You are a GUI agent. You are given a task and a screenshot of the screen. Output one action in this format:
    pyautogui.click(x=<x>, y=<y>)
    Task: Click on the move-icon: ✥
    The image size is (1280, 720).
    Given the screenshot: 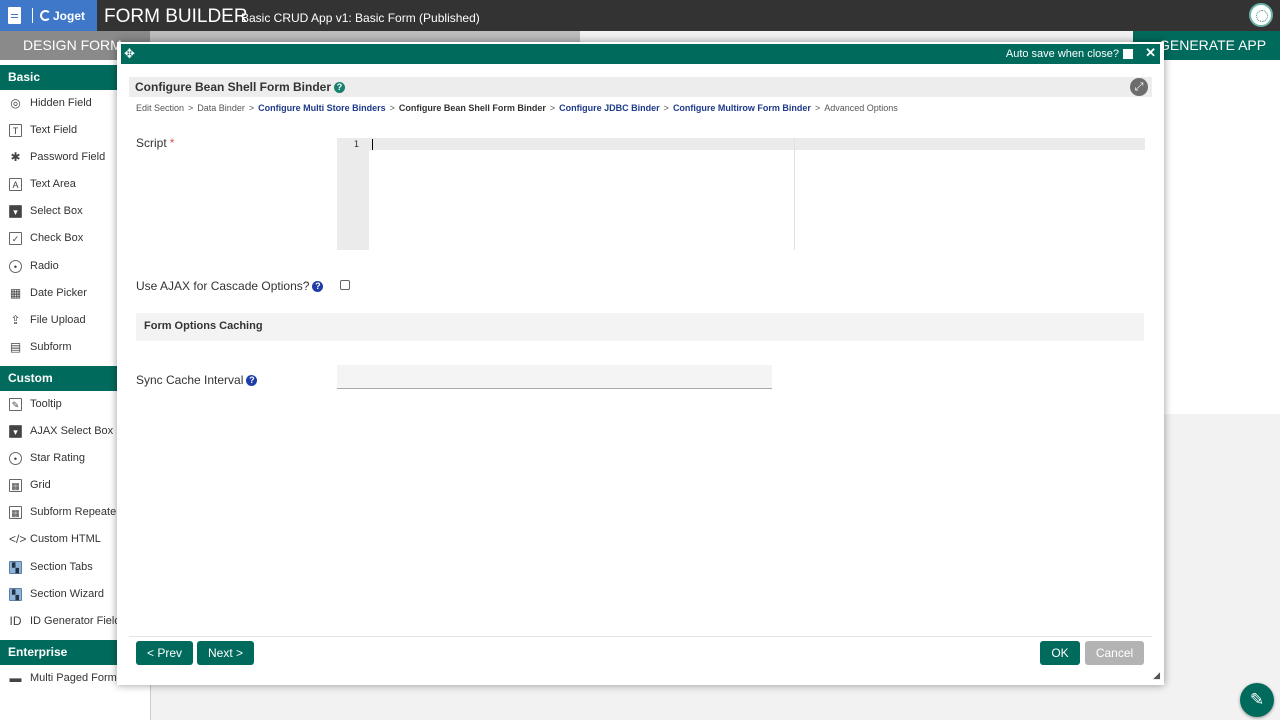 What is the action you would take?
    pyautogui.click(x=129, y=54)
    